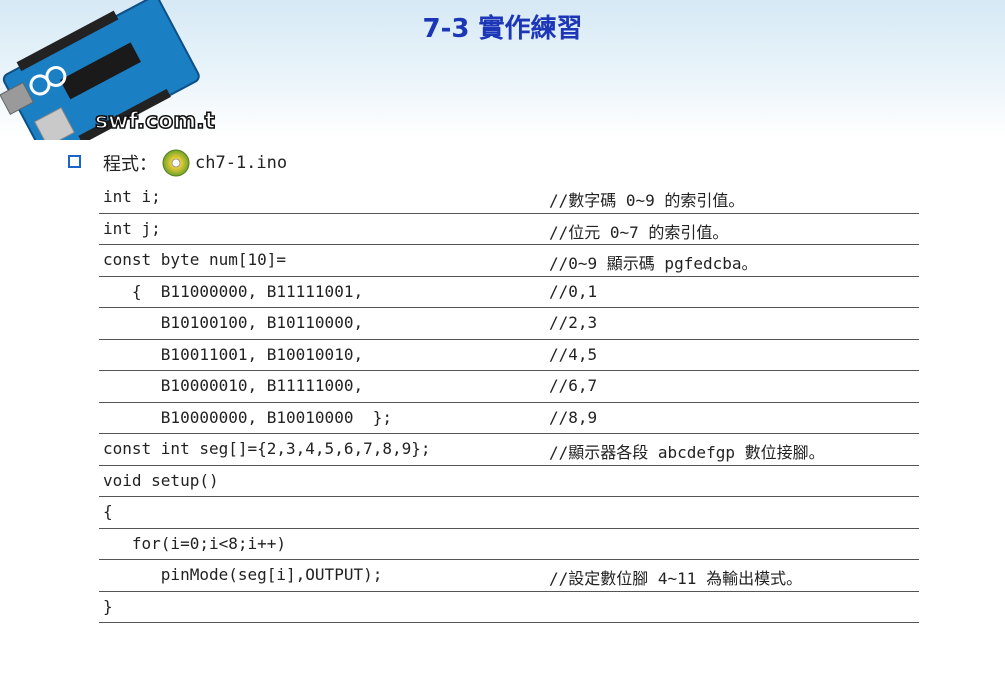  What do you see at coordinates (176, 163) in the screenshot?
I see `cd-disc-icon` at bounding box center [176, 163].